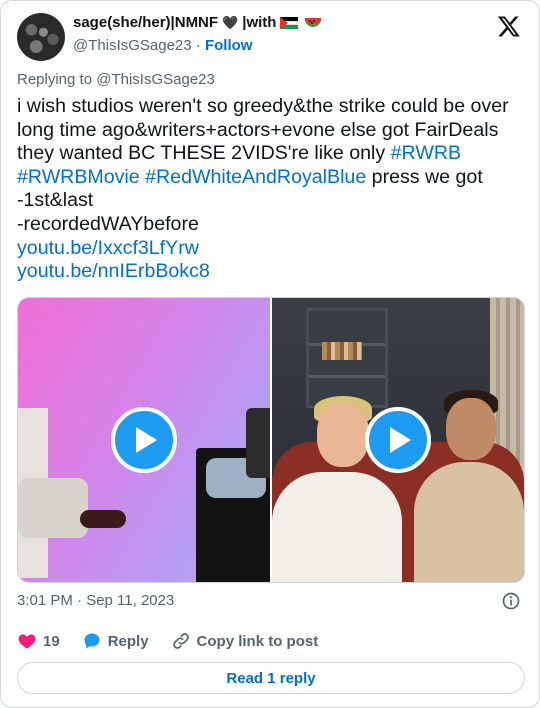  I want to click on x-logo-icon, so click(509, 26).